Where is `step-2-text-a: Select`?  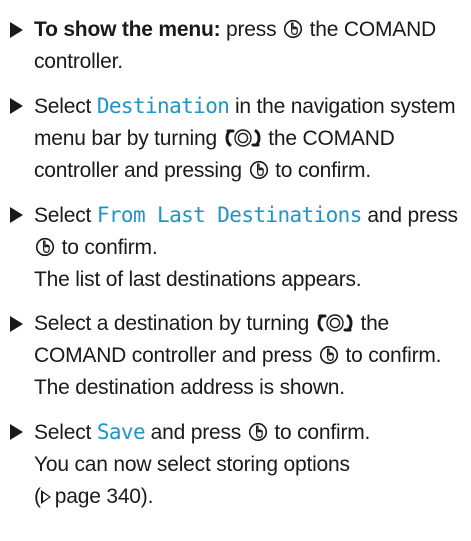
step-2-text-a: Select is located at coordinates (63, 106).